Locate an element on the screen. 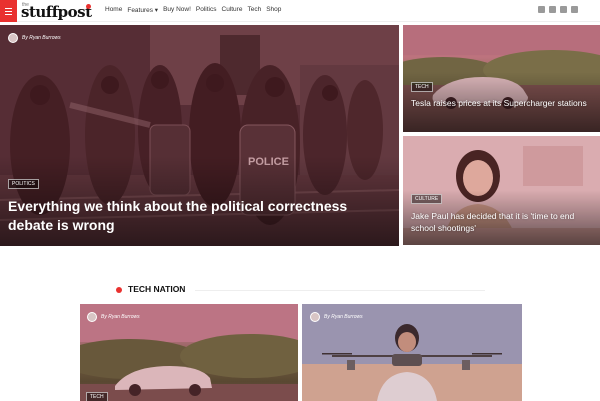  logo-dot-icon is located at coordinates (88, 6).